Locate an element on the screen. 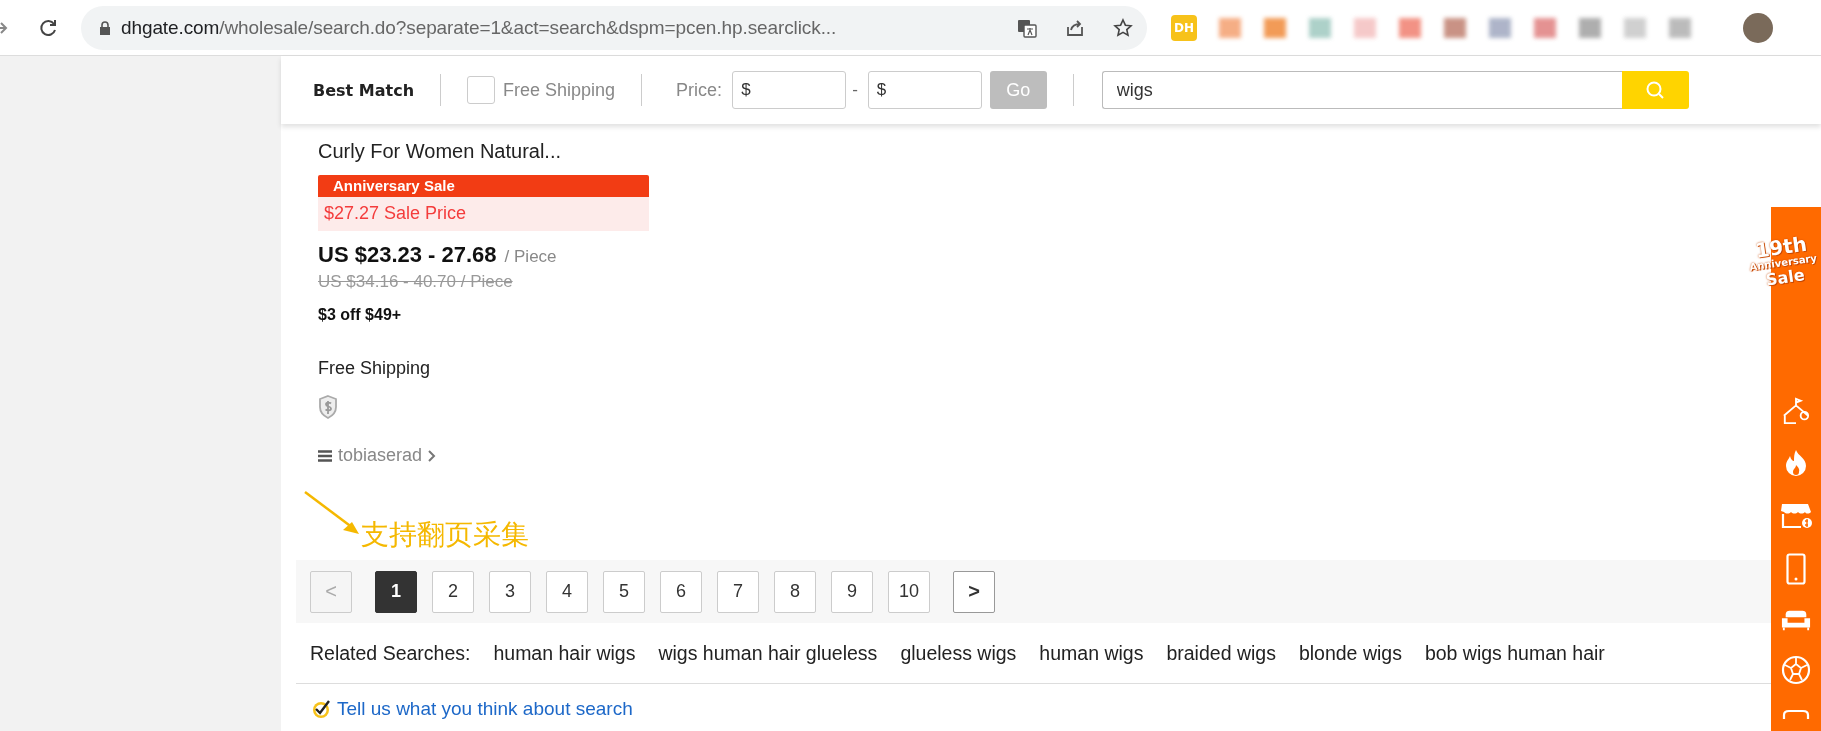  related-search-link: braided wigs is located at coordinates (1221, 653).